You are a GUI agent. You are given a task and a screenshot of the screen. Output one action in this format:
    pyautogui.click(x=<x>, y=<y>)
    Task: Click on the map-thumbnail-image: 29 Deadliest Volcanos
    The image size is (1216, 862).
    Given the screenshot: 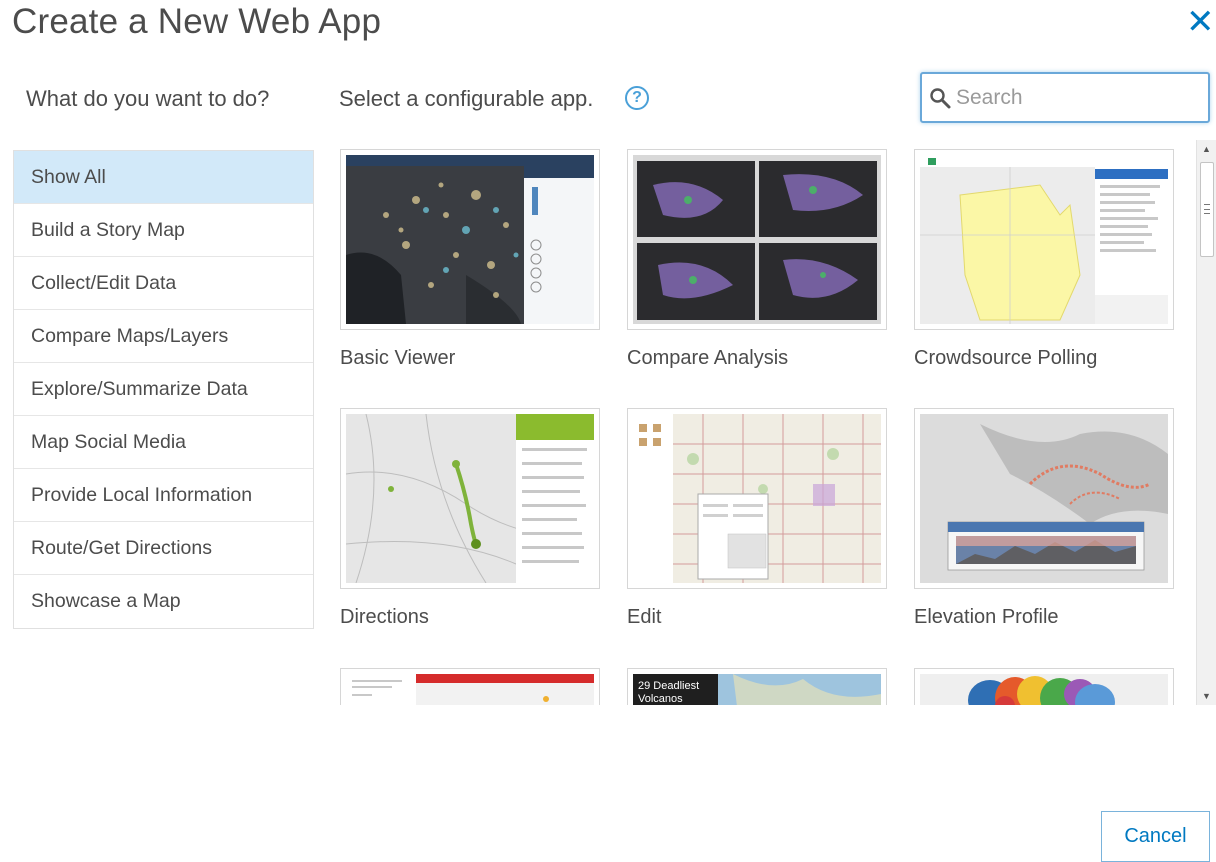 What is the action you would take?
    pyautogui.click(x=757, y=689)
    